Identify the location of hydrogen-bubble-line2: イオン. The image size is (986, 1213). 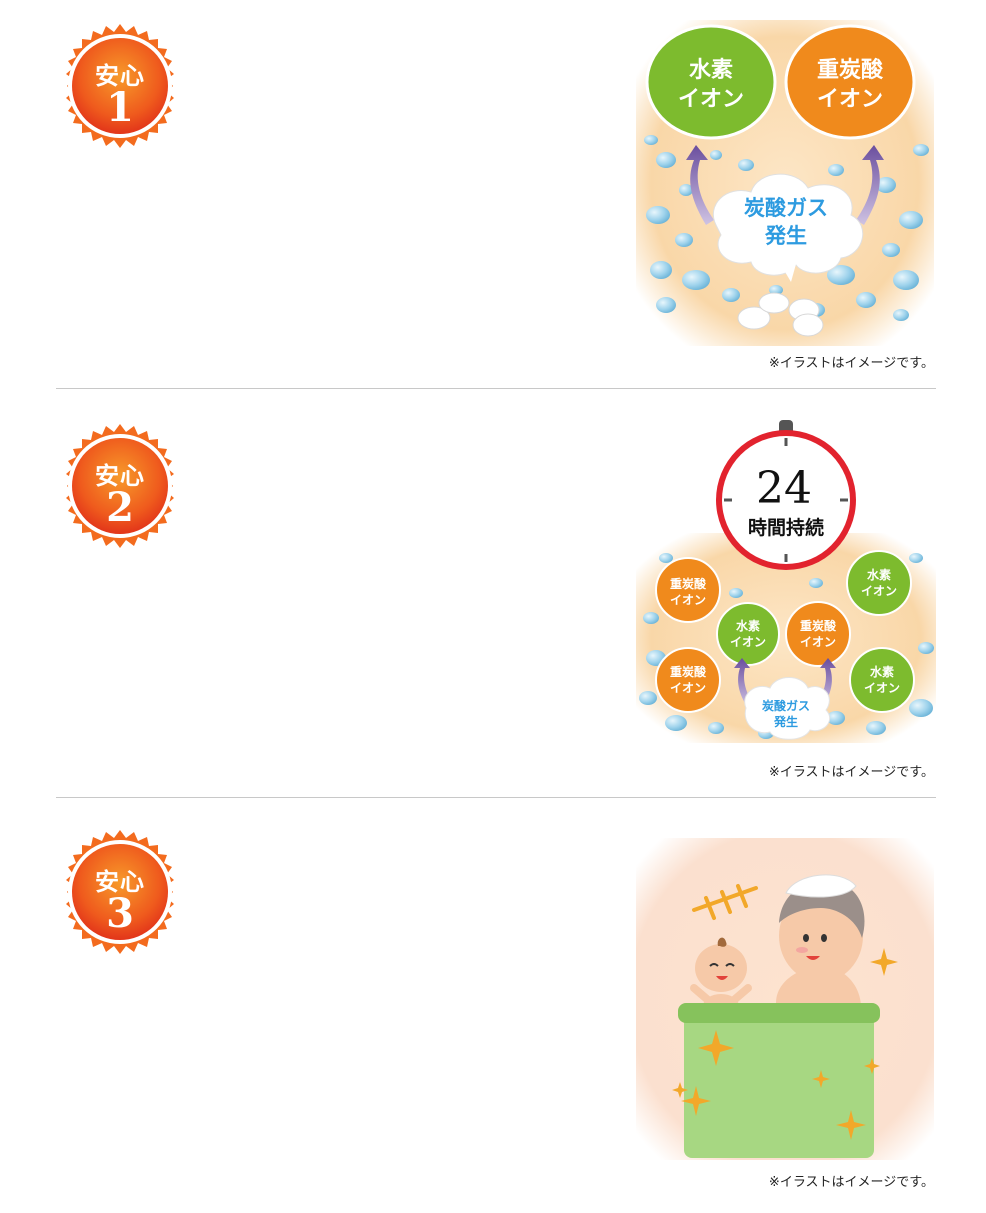
(711, 99).